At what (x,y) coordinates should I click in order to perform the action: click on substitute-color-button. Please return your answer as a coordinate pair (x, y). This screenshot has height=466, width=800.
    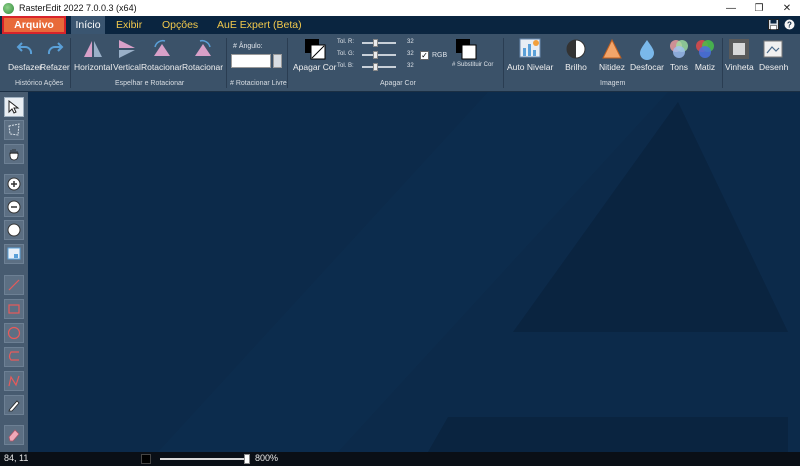
    Looking at the image, I should click on (466, 50).